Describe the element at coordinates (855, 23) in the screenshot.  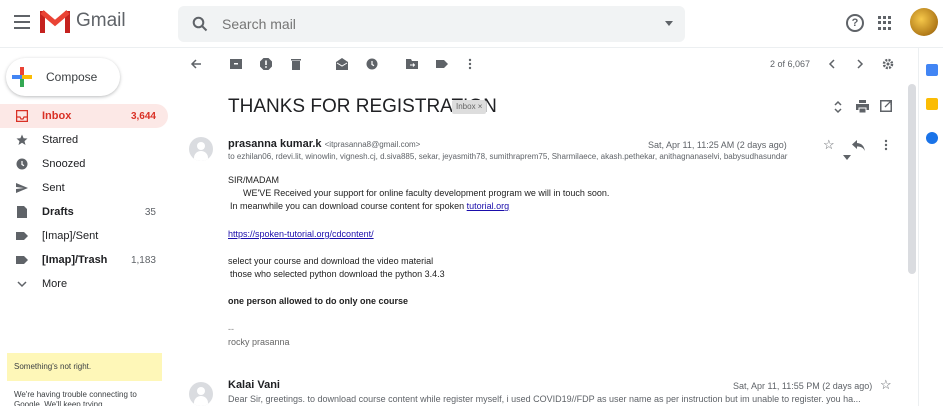
I see `help-icon: ?` at that location.